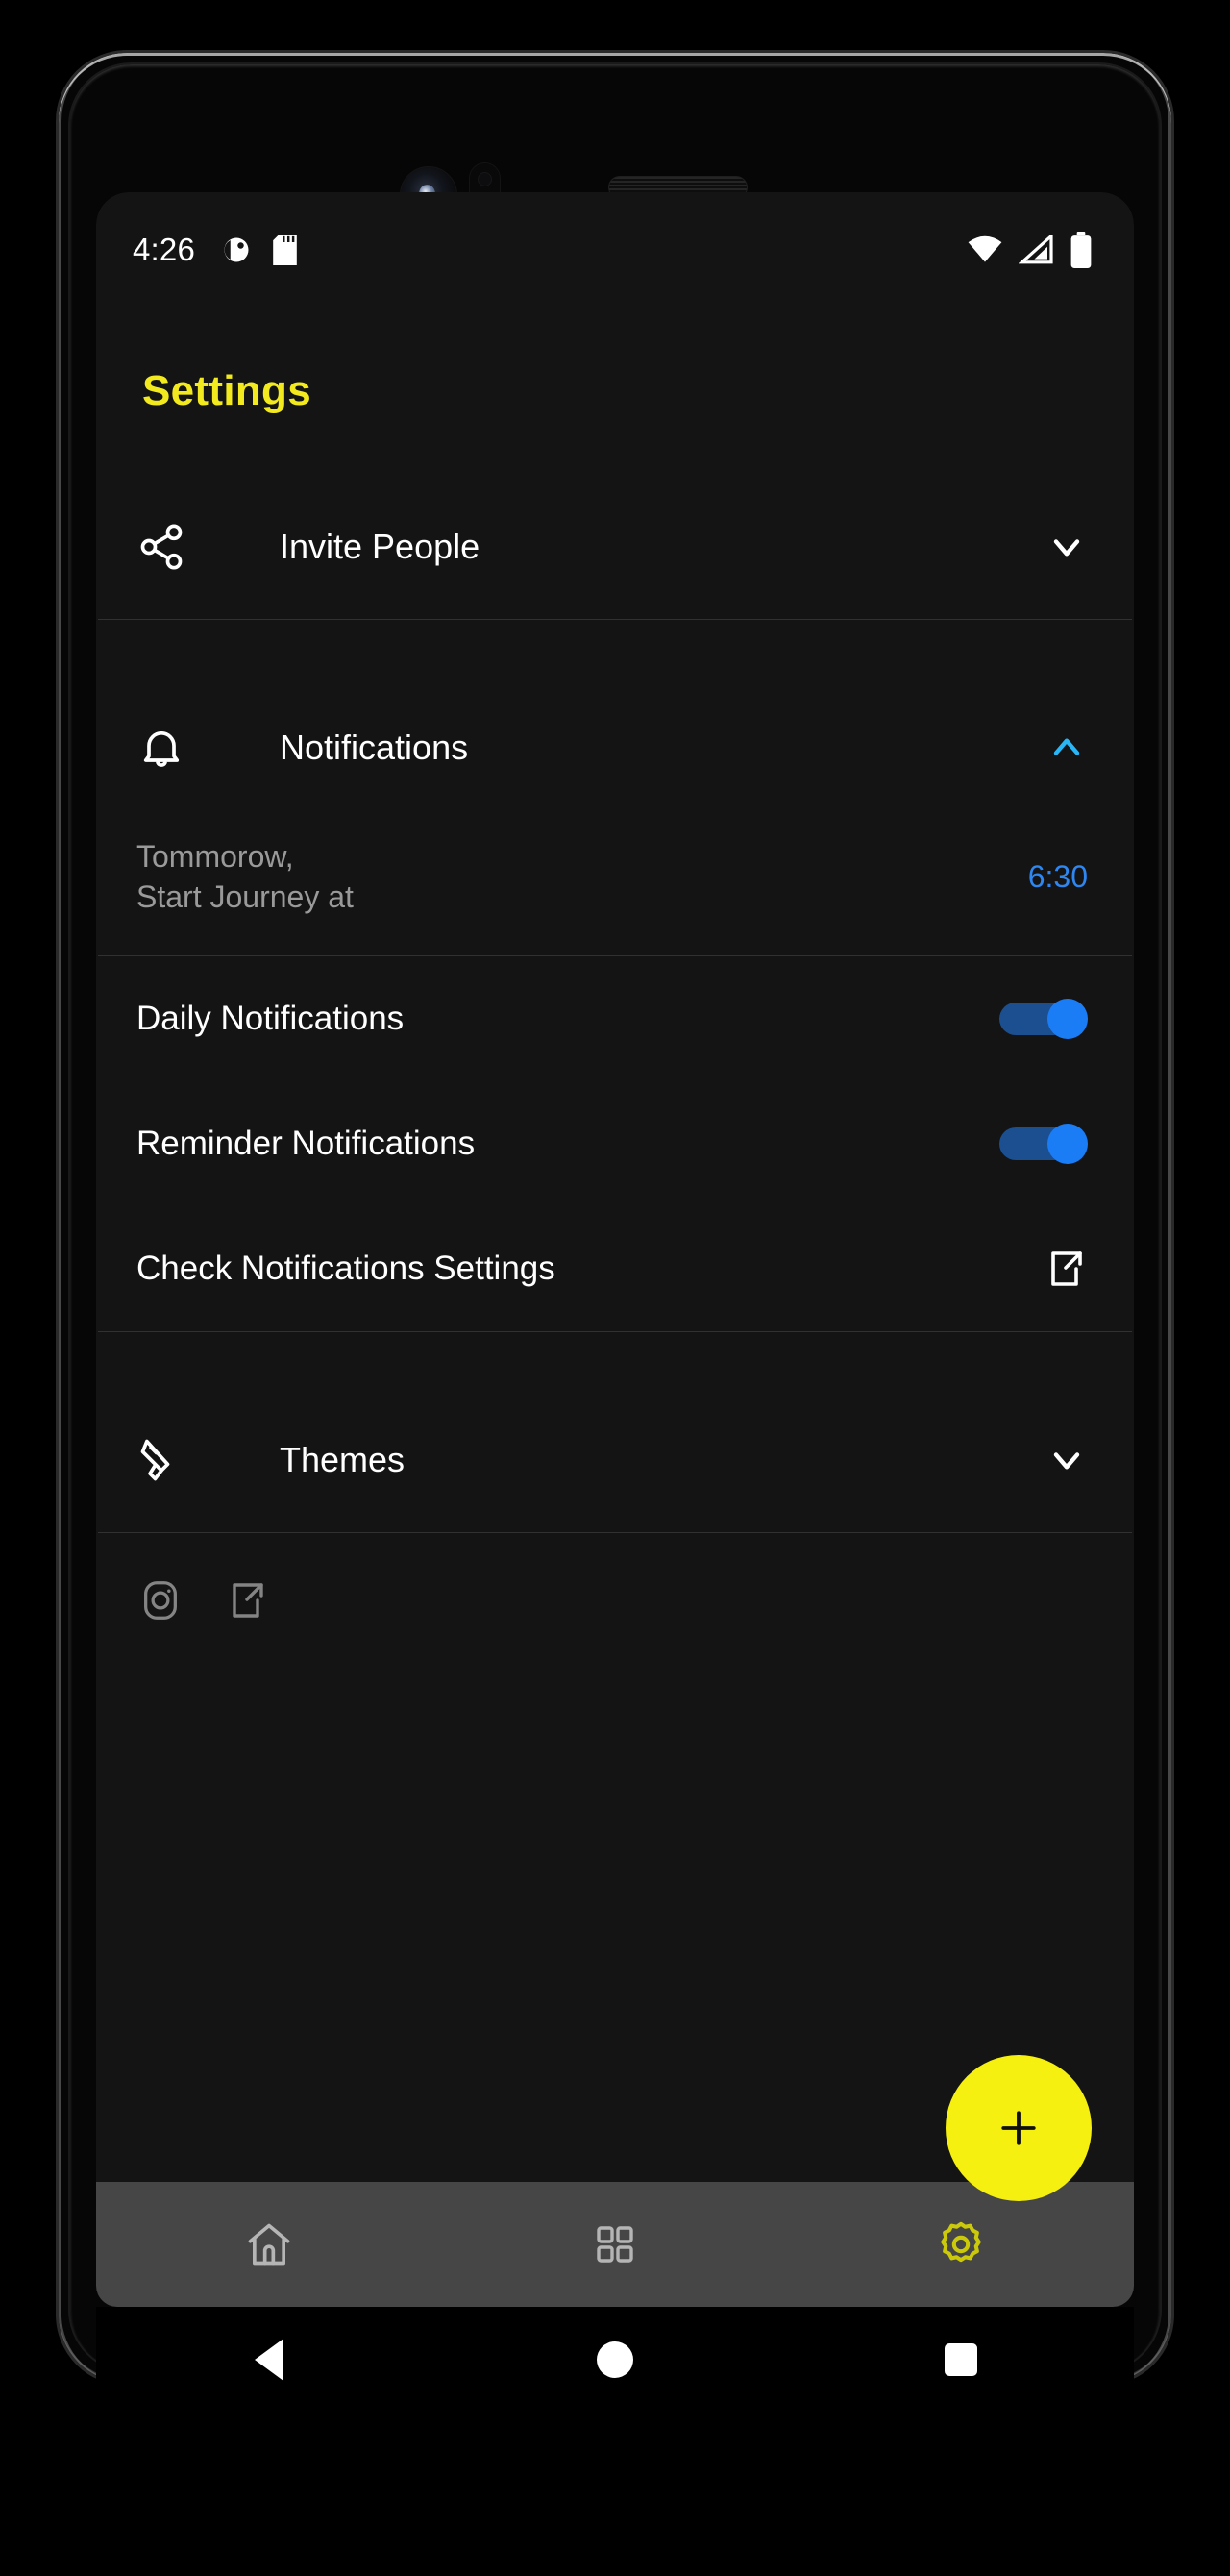 This screenshot has height=2576, width=1230. I want to click on themes-label: Themes, so click(343, 1460).